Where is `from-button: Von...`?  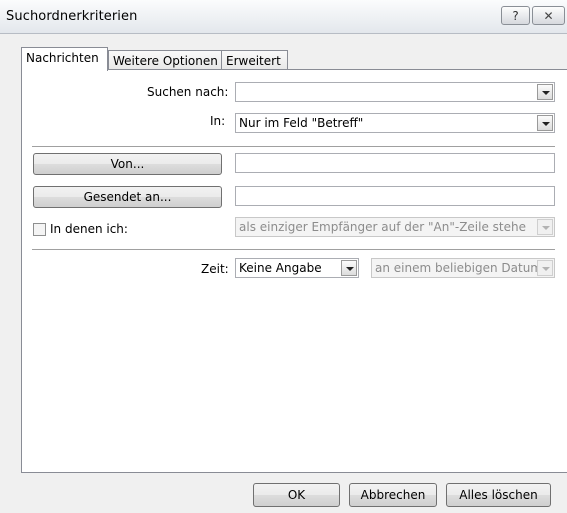 from-button: Von... is located at coordinates (127, 164).